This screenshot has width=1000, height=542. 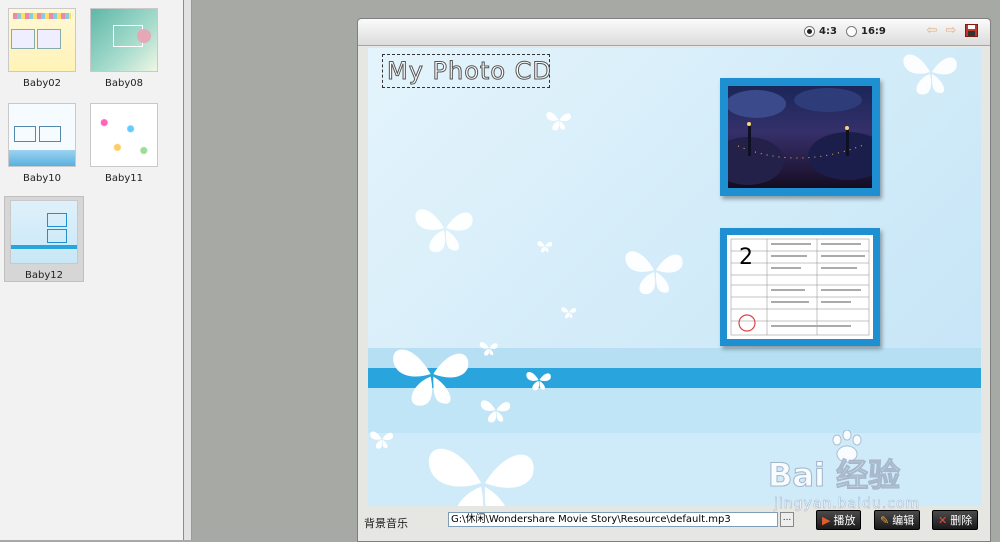 What do you see at coordinates (42, 178) in the screenshot?
I see `template-label: Baby10` at bounding box center [42, 178].